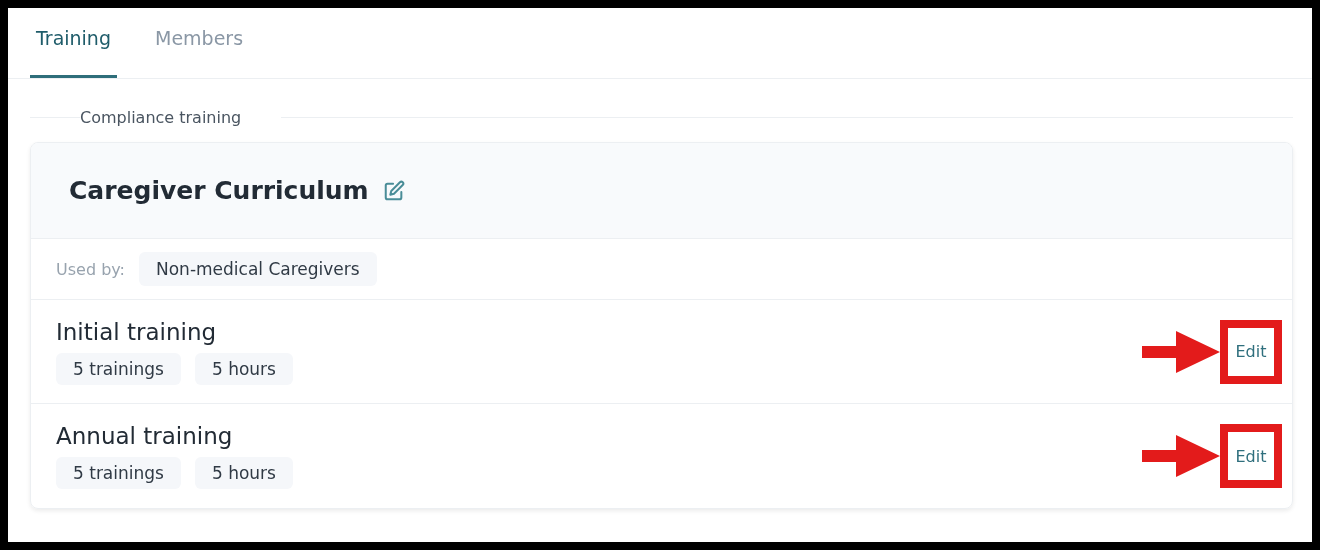  What do you see at coordinates (393, 190) in the screenshot?
I see `edit-icon` at bounding box center [393, 190].